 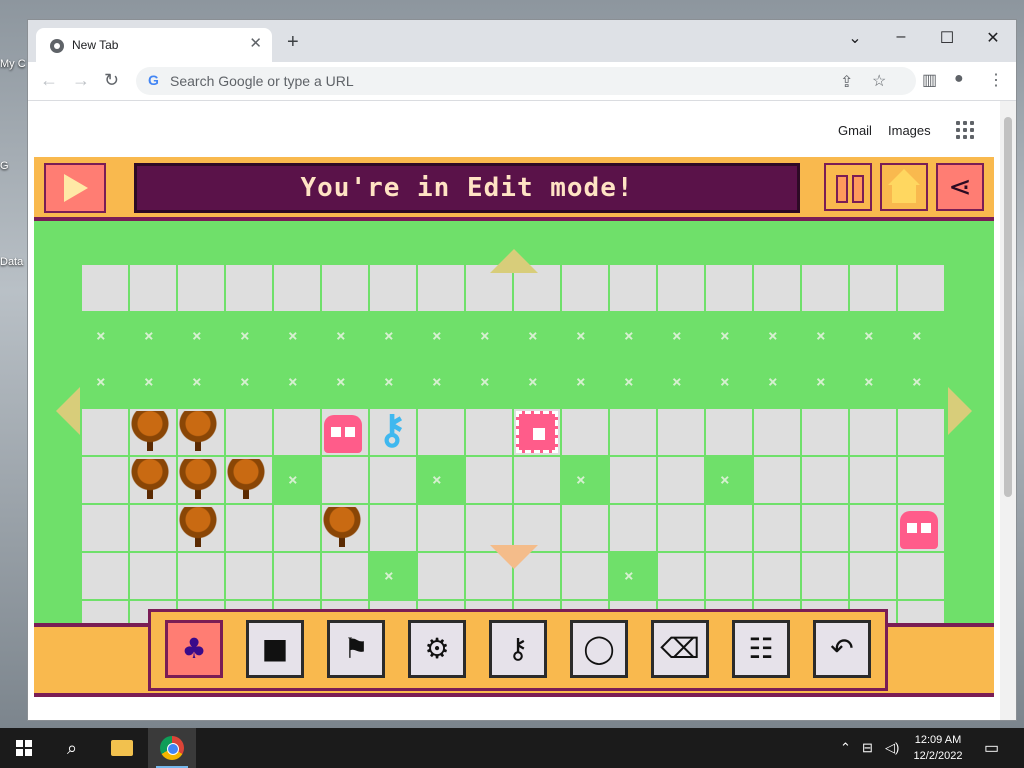 What do you see at coordinates (392, 430) in the screenshot?
I see `key-icon: ⚷` at bounding box center [392, 430].